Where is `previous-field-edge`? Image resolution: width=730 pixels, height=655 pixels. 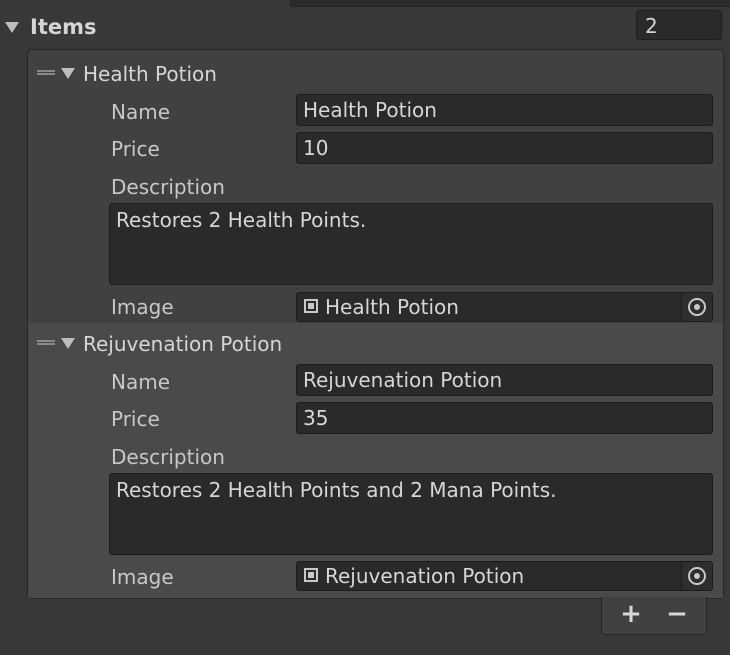 previous-field-edge is located at coordinates (510, 3).